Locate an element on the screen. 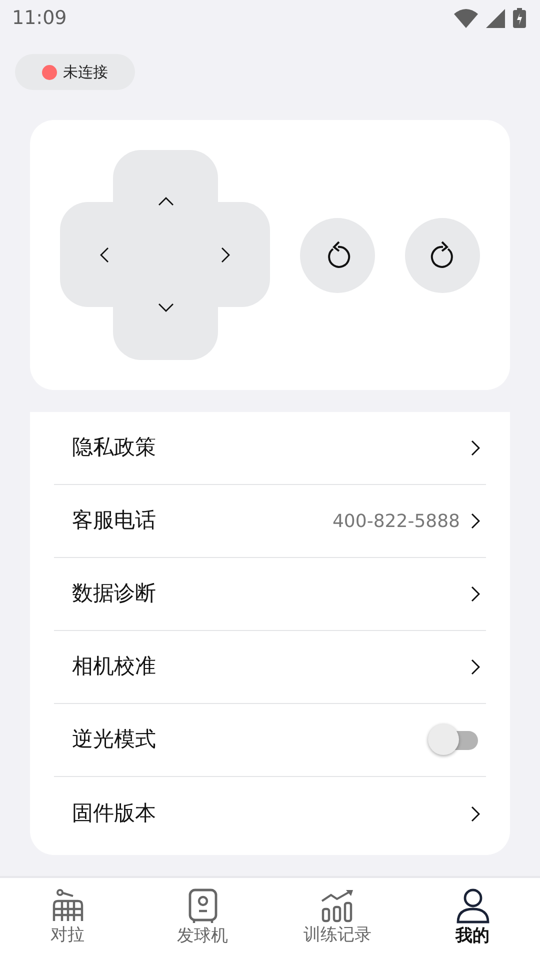 The height and width of the screenshot is (960, 540). signal-icon is located at coordinates (495, 18).